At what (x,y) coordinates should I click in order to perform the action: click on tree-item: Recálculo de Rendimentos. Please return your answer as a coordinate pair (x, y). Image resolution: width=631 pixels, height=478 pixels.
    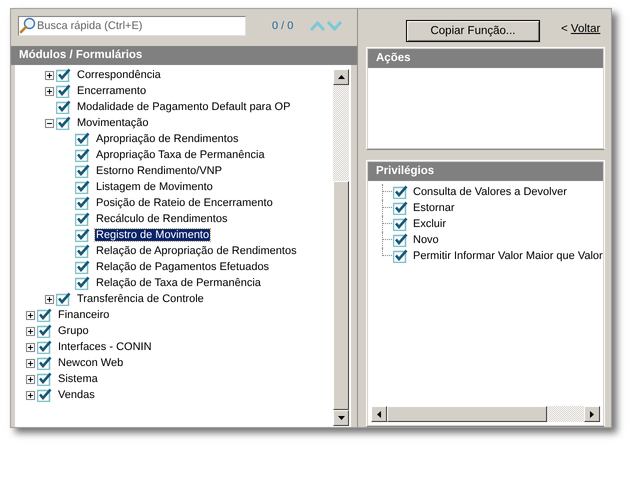
    Looking at the image, I should click on (161, 219).